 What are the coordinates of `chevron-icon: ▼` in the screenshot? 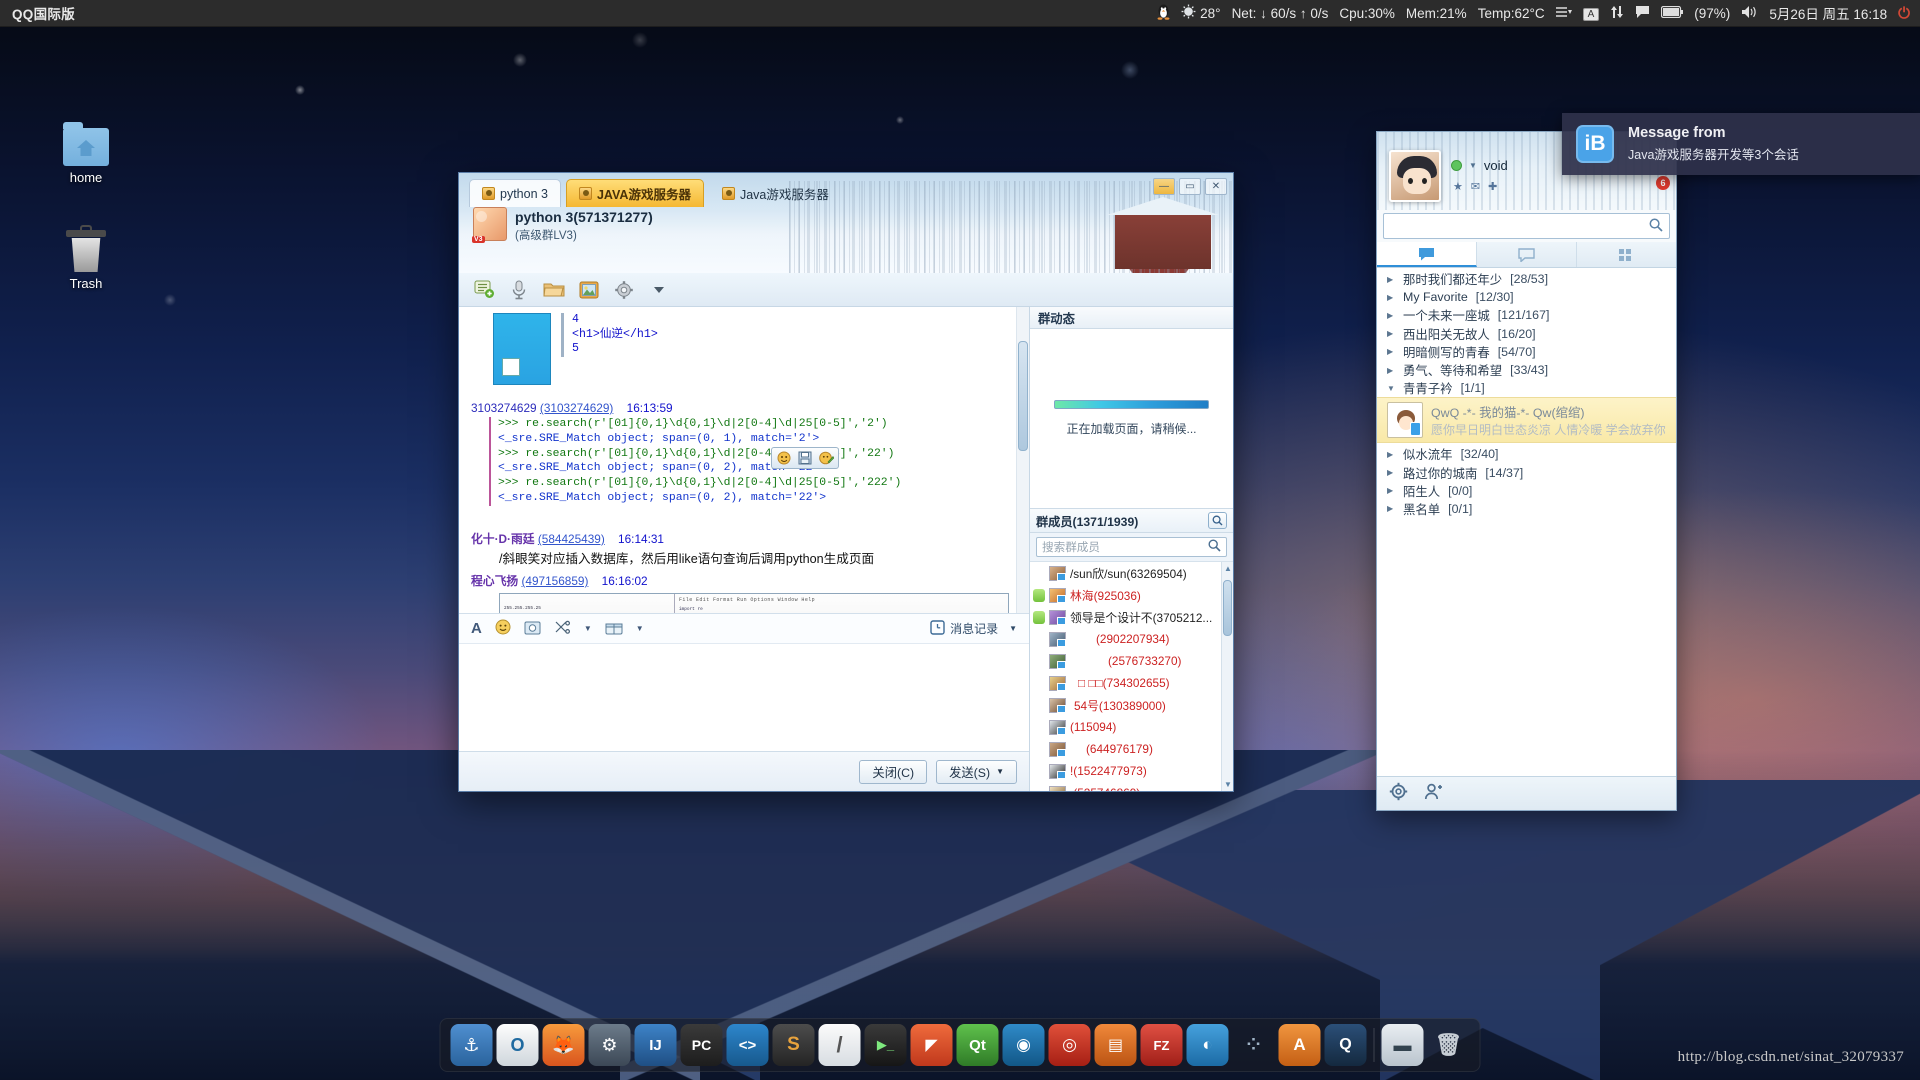 It's located at (588, 628).